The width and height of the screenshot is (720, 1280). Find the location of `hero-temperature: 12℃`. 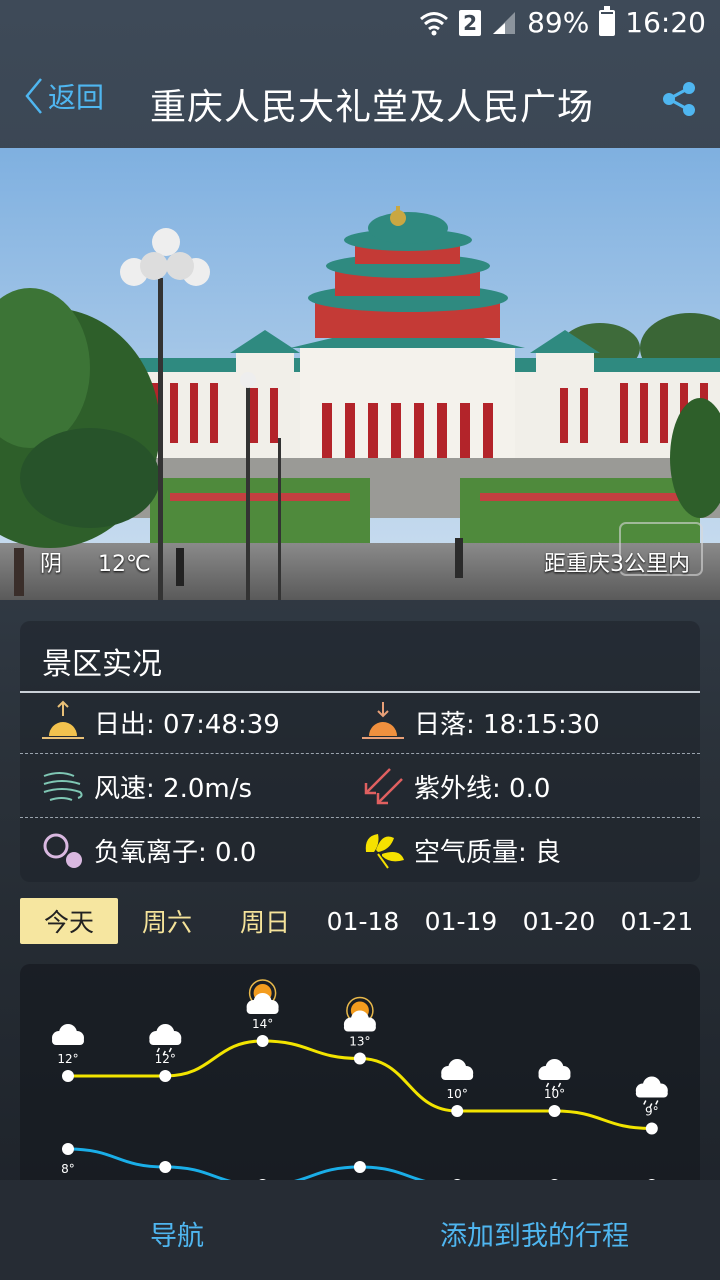

hero-temperature: 12℃ is located at coordinates (124, 564).